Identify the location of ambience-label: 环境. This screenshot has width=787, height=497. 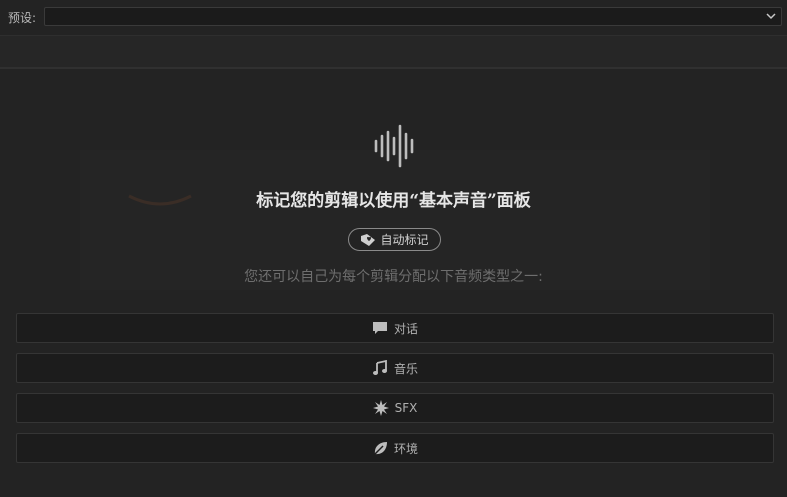
(405, 448).